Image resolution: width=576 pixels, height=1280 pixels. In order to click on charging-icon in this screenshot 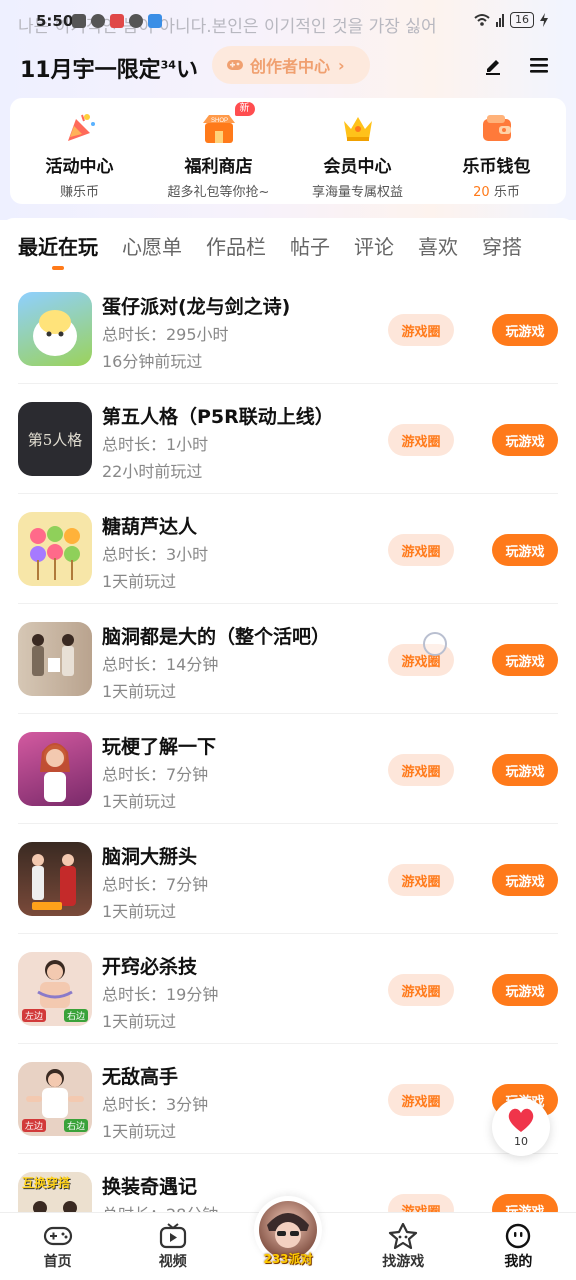, I will do `click(544, 20)`.